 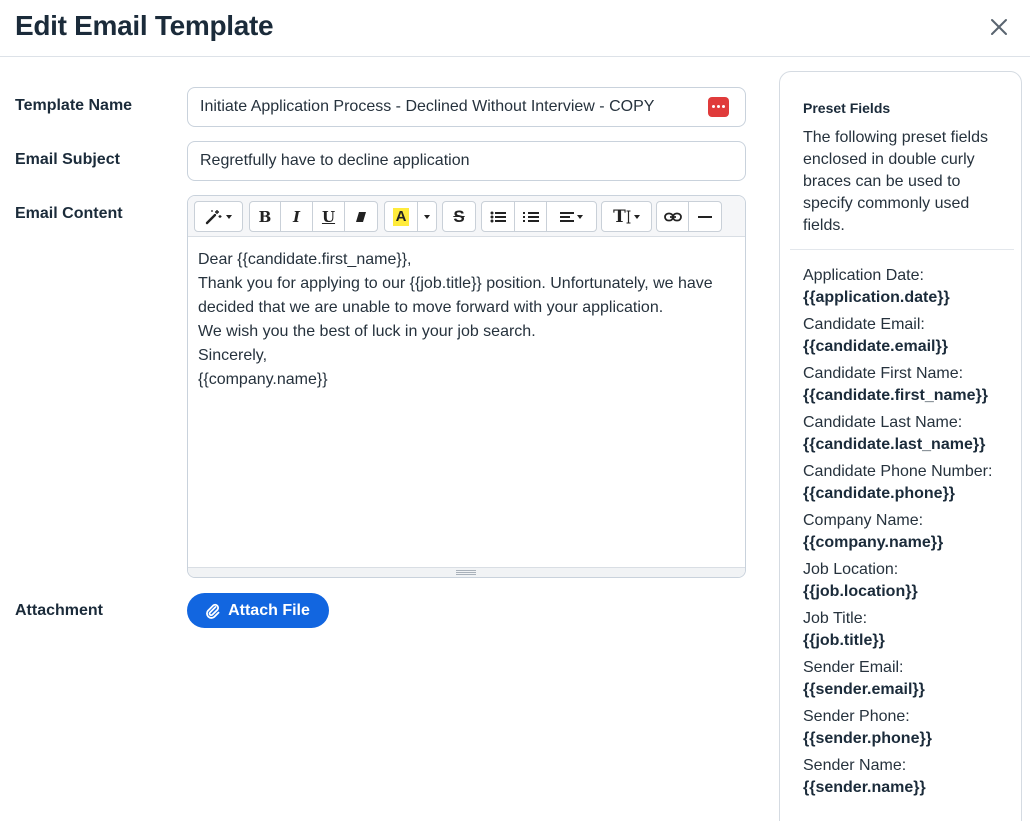 What do you see at coordinates (895, 395) in the screenshot?
I see `preset-field-code: {{candidate.first_name}}` at bounding box center [895, 395].